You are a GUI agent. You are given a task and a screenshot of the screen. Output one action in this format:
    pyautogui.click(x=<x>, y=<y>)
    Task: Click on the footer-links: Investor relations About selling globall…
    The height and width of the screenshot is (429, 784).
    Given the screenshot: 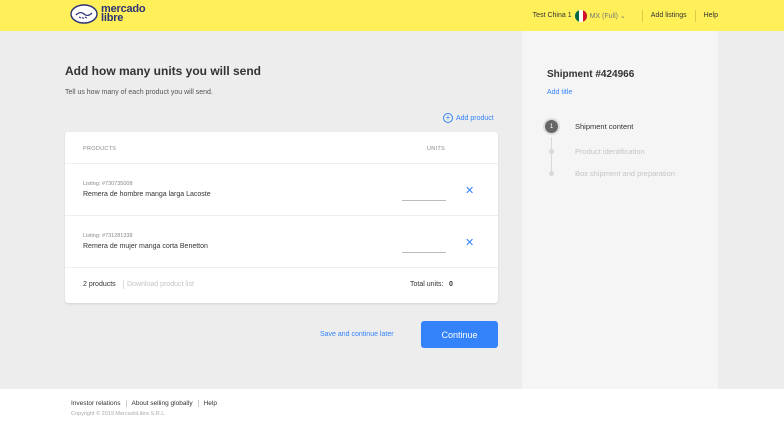 What is the action you would take?
    pyautogui.click(x=144, y=403)
    